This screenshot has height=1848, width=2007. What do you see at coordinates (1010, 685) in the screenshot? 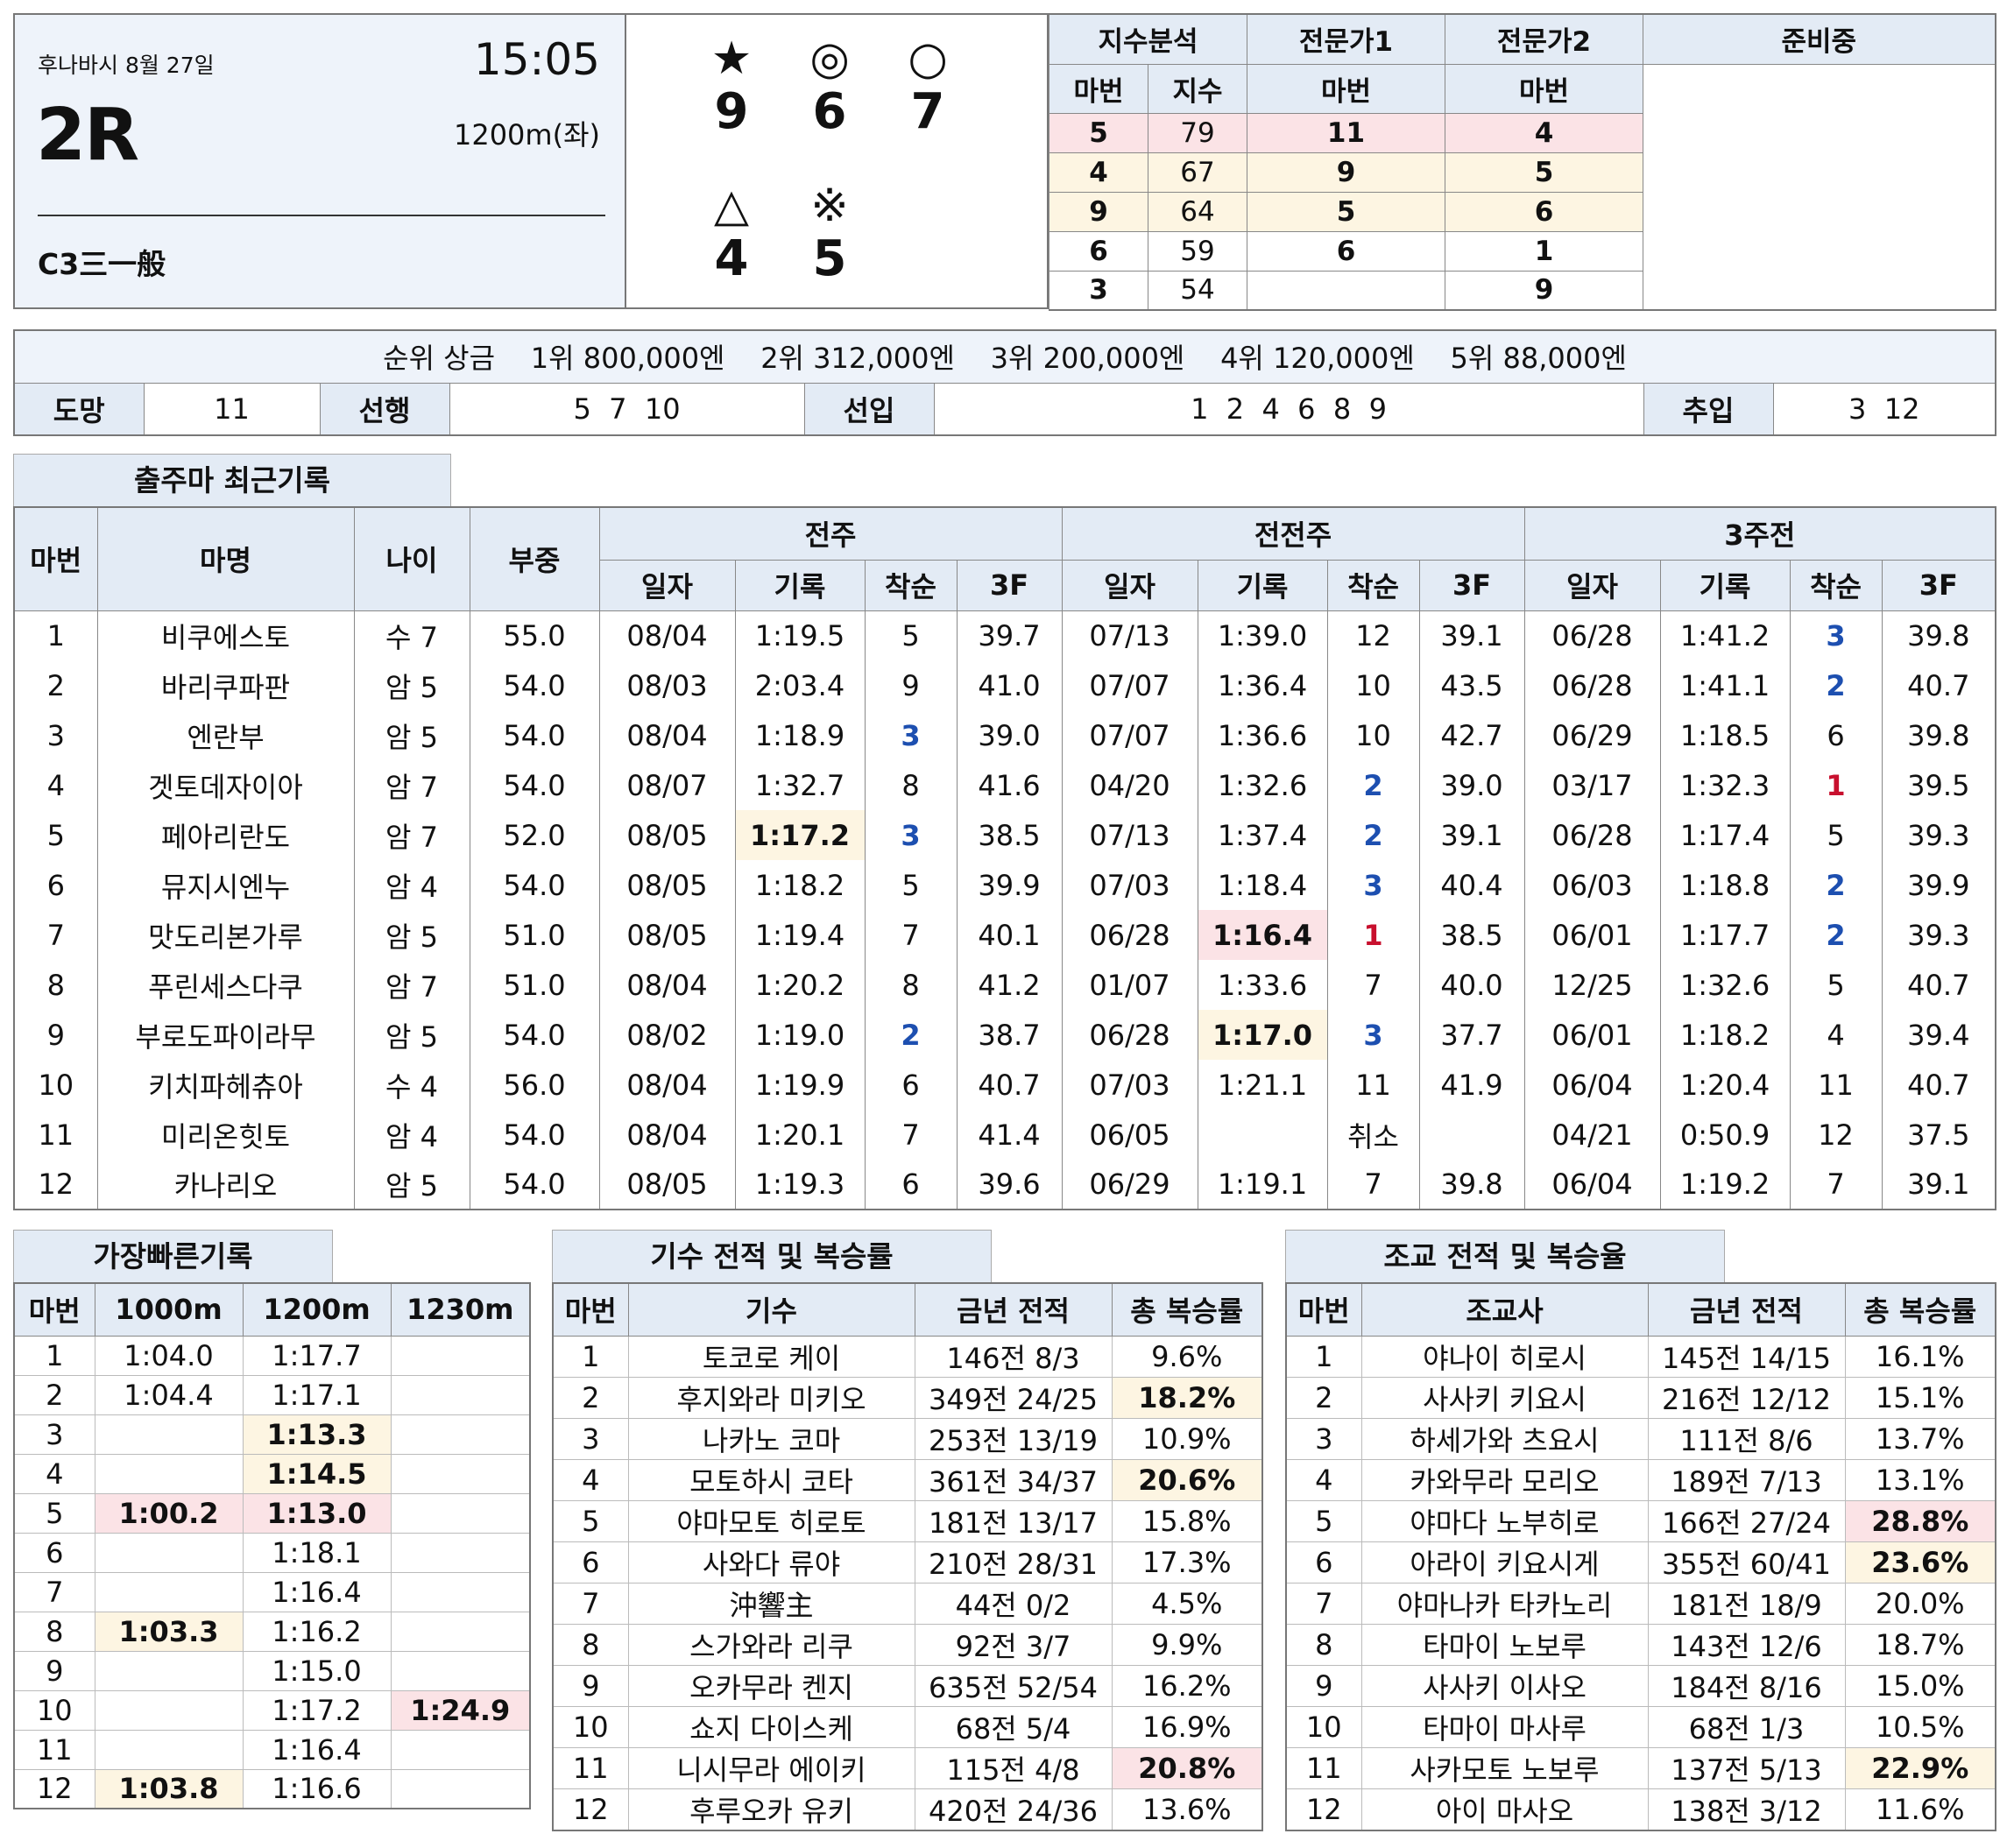
I see `race-3f: 41.0` at bounding box center [1010, 685].